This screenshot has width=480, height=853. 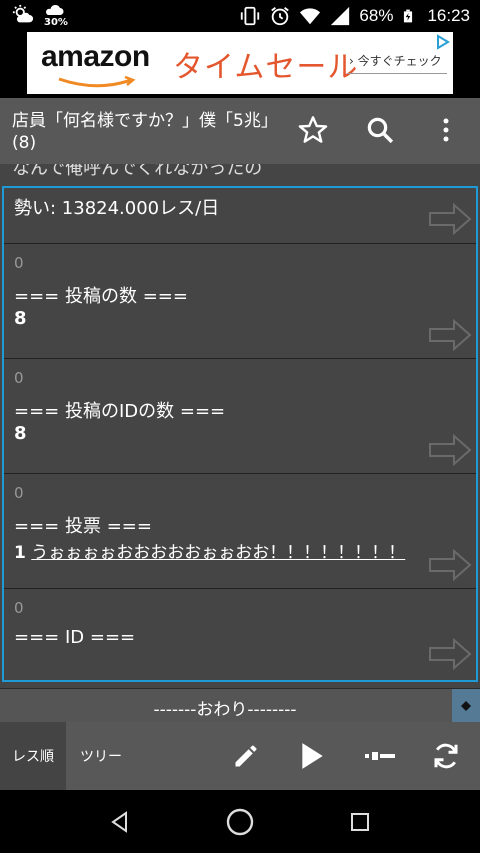 I want to click on back-triangle-icon, so click(x=119, y=822).